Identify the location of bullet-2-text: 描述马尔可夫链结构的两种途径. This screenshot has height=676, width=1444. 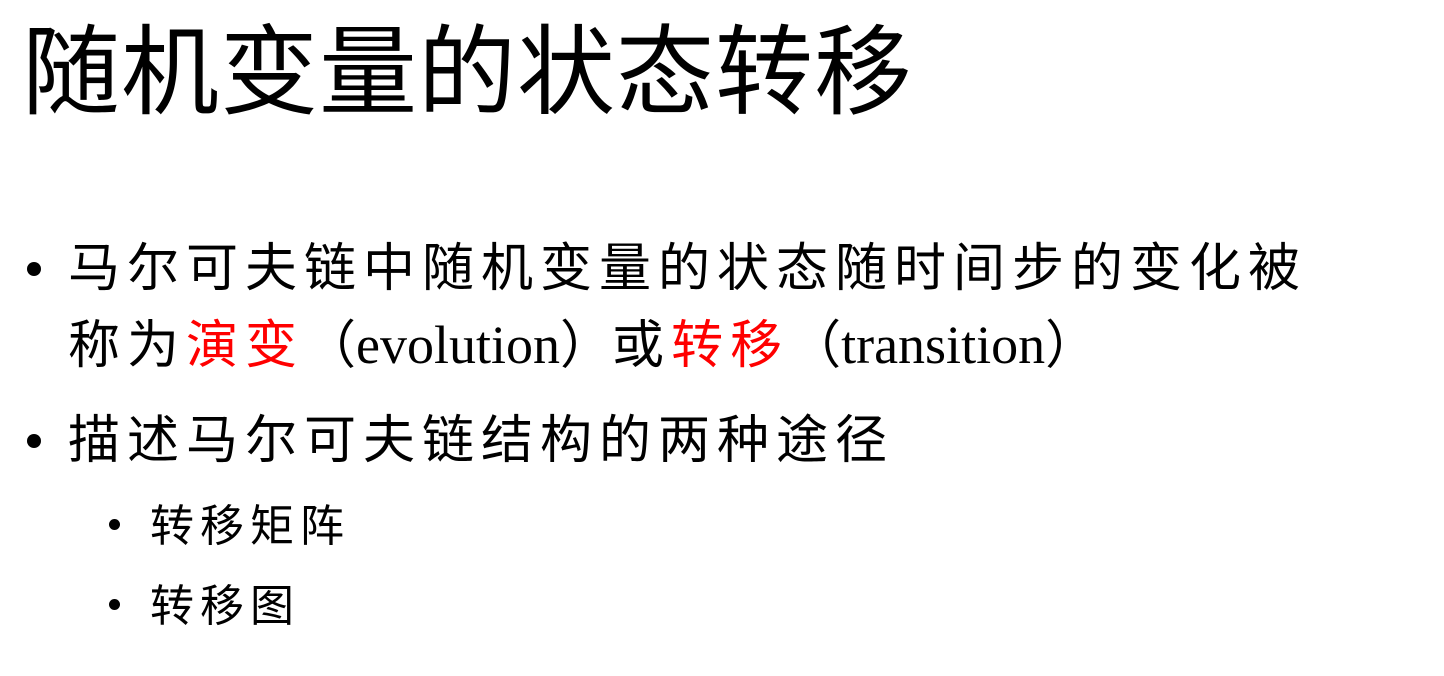
(481, 441).